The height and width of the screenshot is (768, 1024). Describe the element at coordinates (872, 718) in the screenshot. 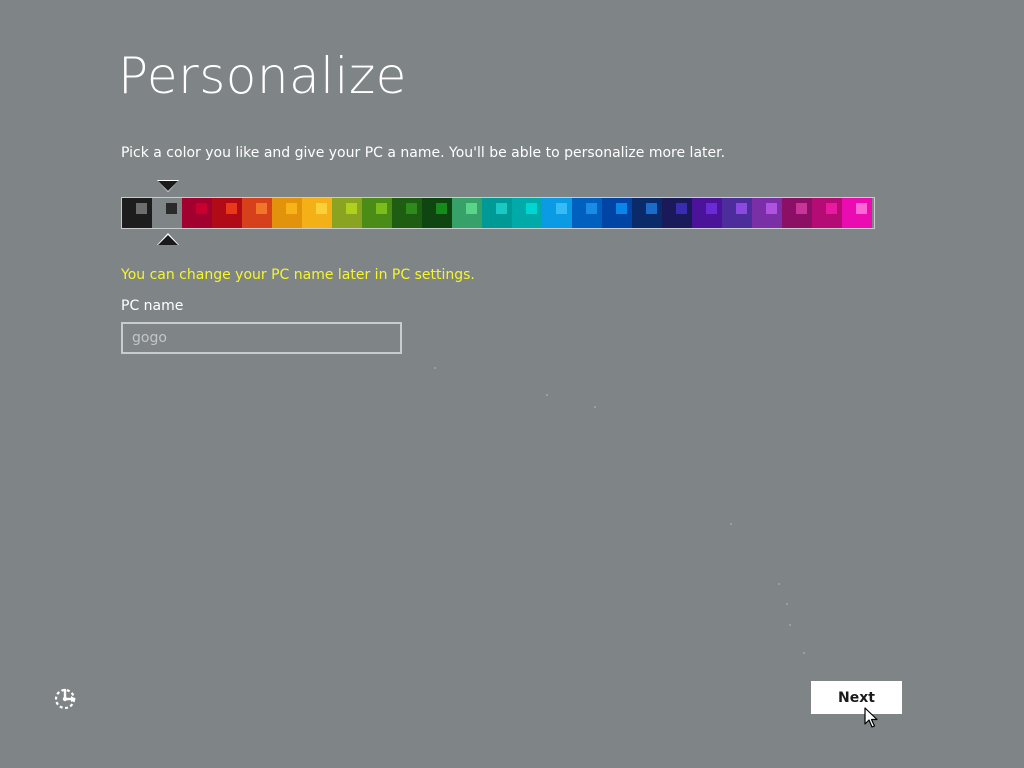

I see `arrow-pointer-icon` at that location.